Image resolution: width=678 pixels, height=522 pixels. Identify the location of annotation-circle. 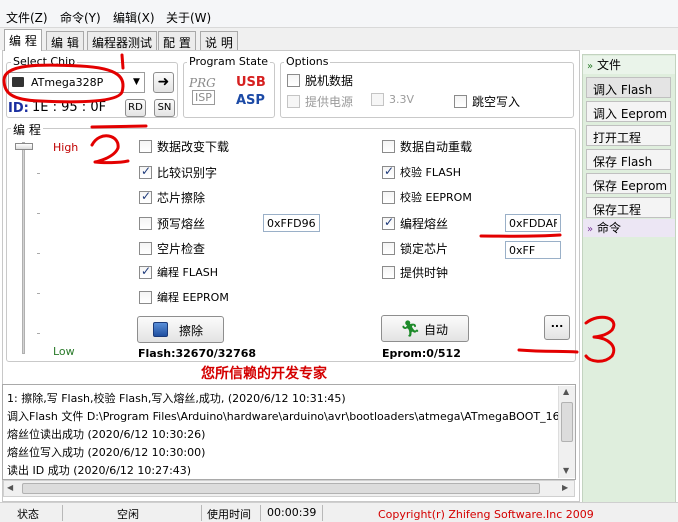
(63, 83).